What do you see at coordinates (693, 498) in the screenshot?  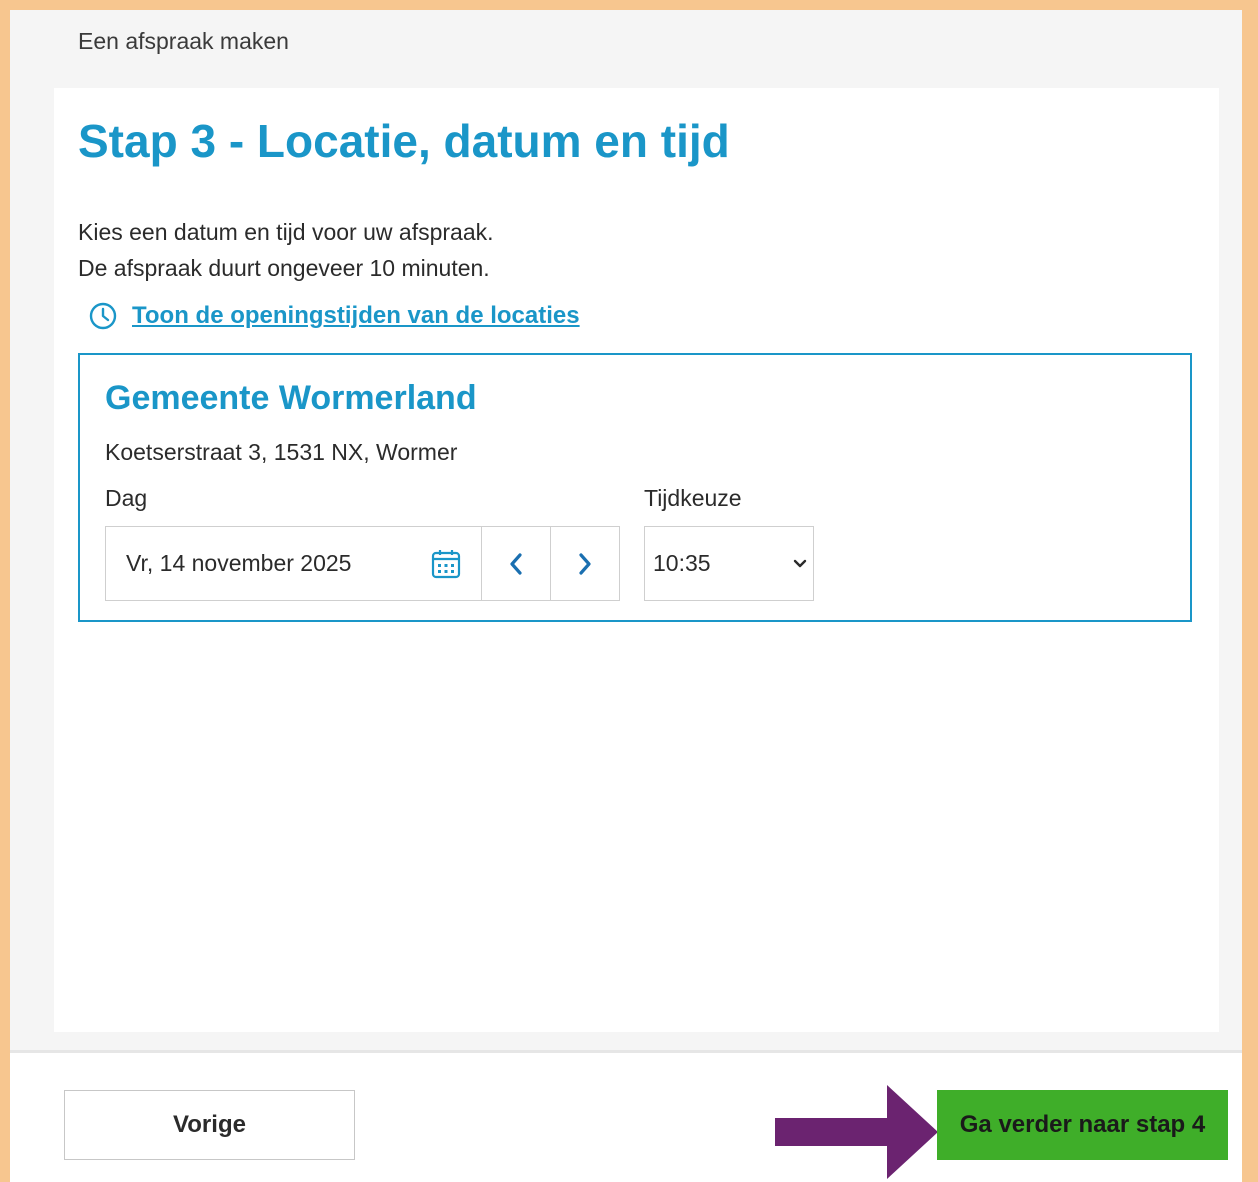 I see `time-label: Tijdkeuze` at bounding box center [693, 498].